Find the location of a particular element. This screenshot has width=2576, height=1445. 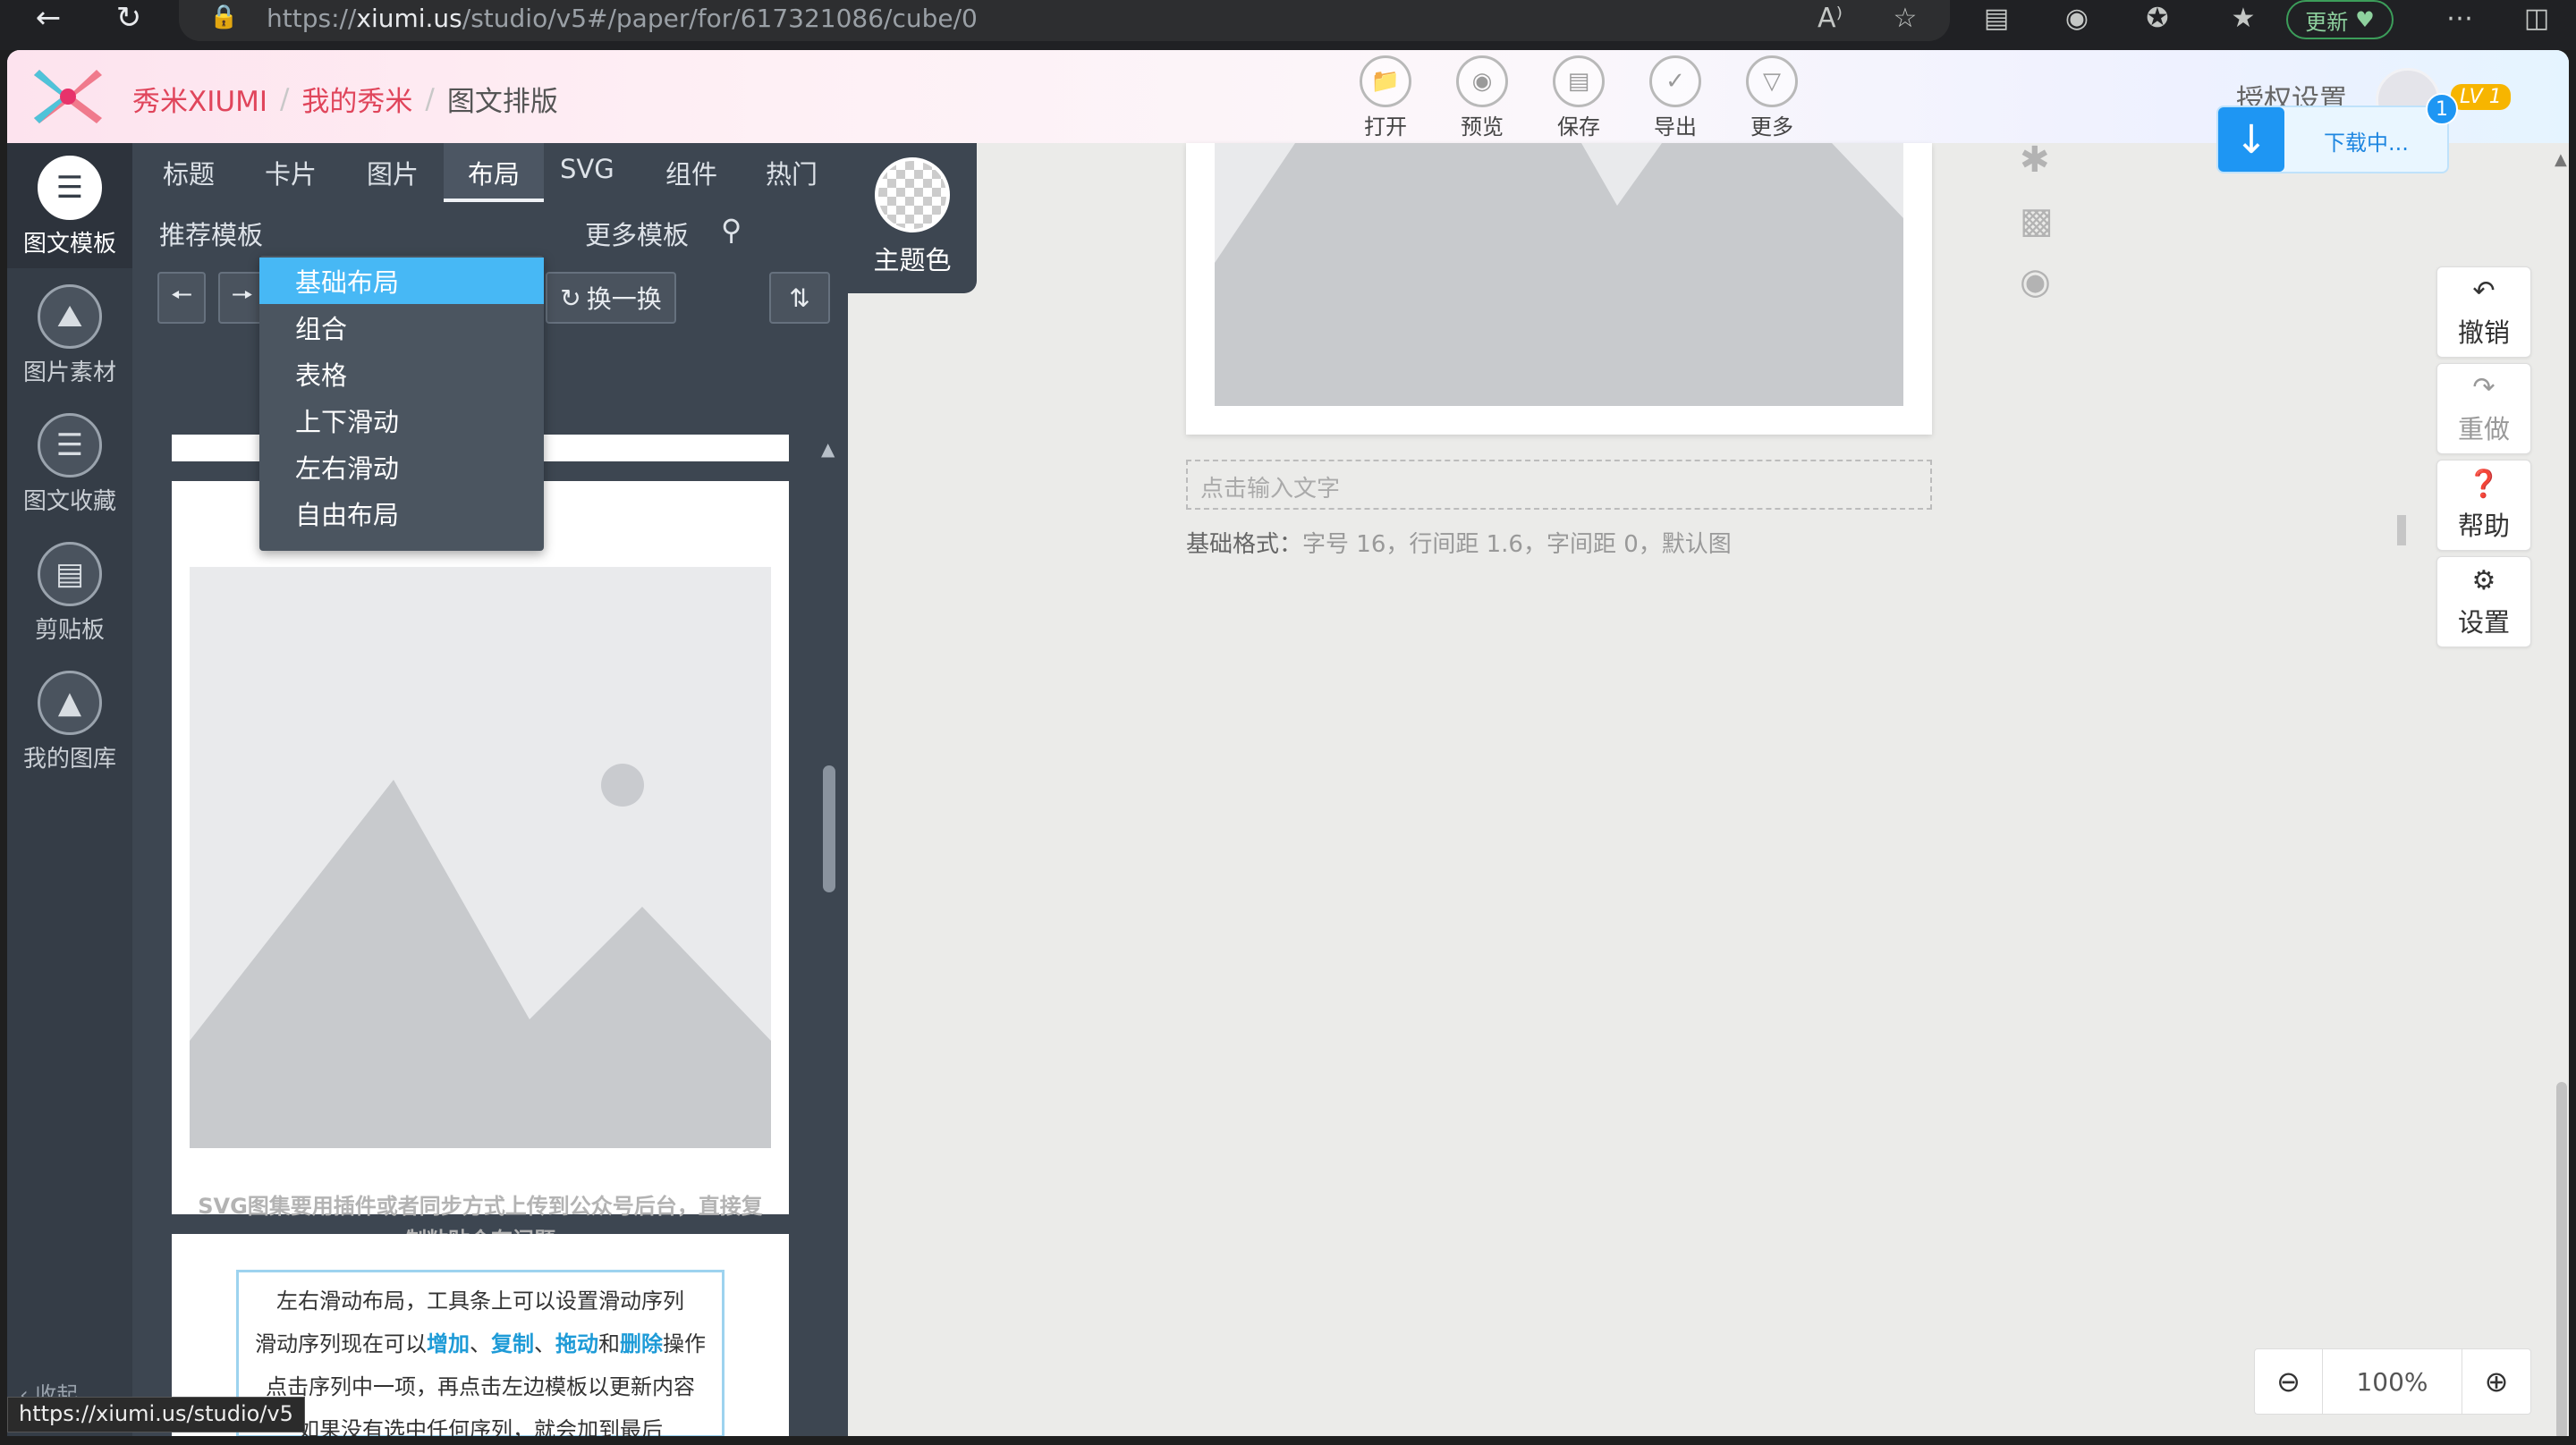

folder-icon: 📁 is located at coordinates (1385, 81).